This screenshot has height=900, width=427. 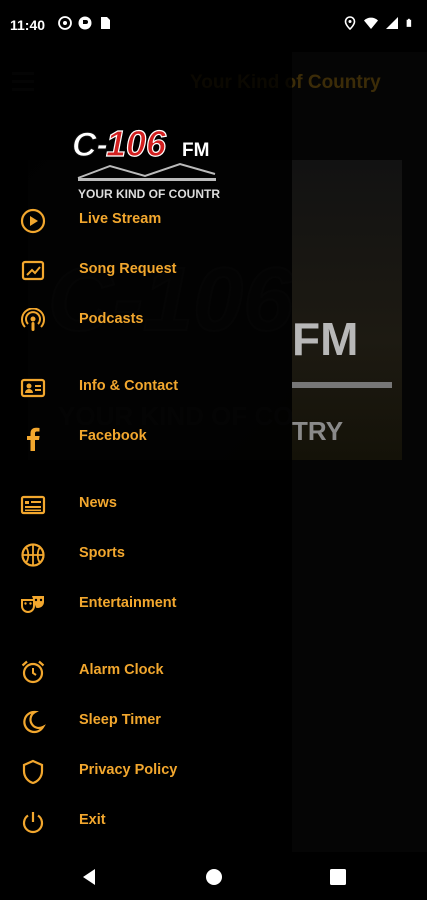 I want to click on menu-item-label: Info & Contact, so click(x=129, y=386).